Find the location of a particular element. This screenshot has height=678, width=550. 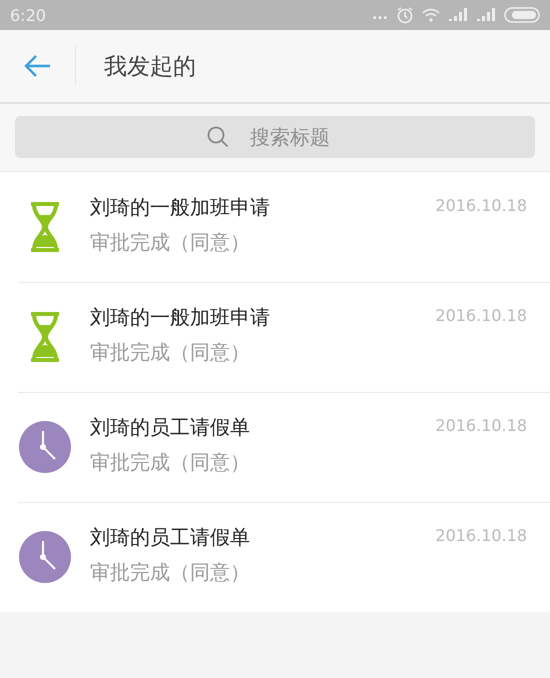

page-title: 我发起的 is located at coordinates (150, 67).